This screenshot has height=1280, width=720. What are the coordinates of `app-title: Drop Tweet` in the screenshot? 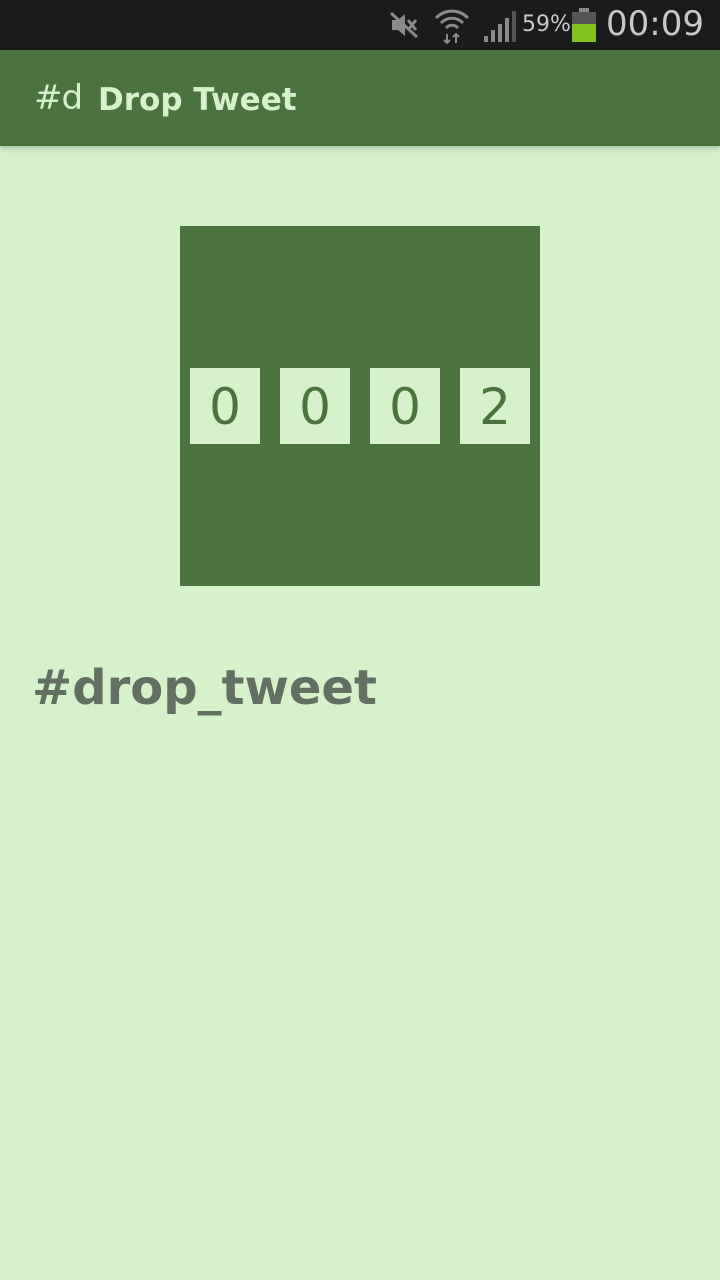 It's located at (197, 100).